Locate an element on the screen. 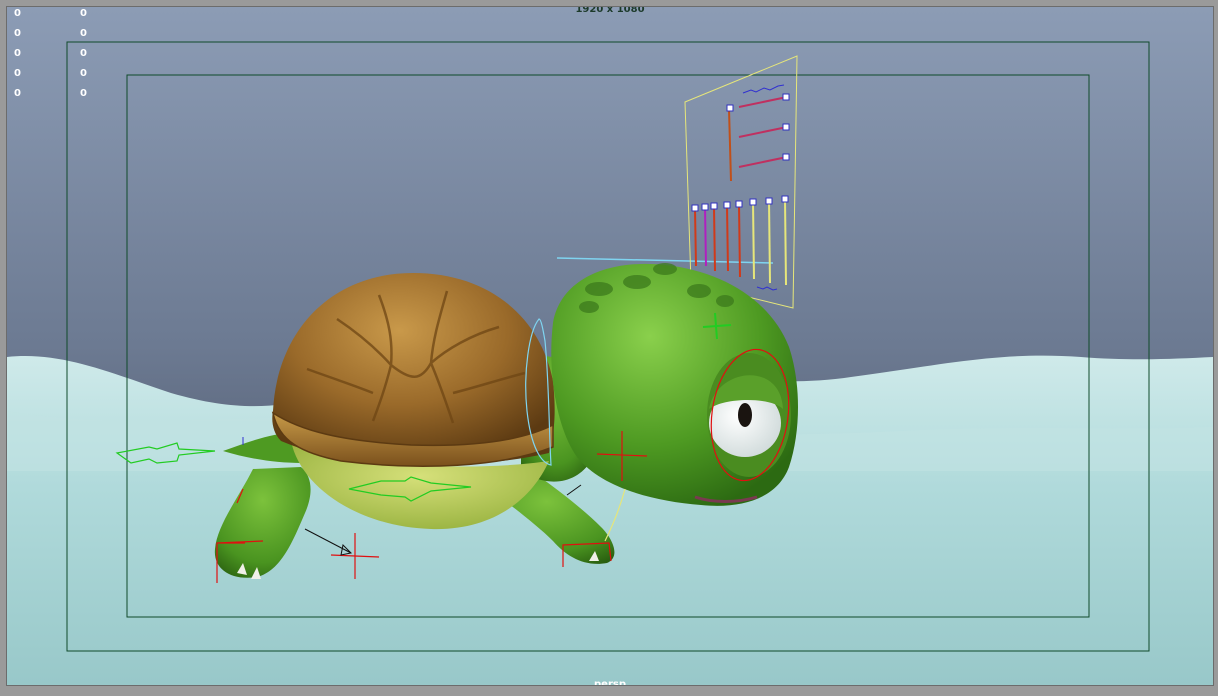  hud-stats-left: 0 0 0 0 0 is located at coordinates (17, 55).